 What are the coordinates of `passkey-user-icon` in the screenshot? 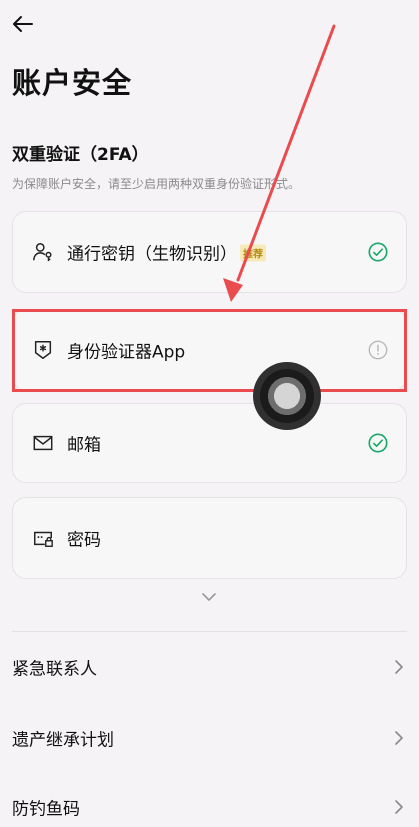 It's located at (42, 252).